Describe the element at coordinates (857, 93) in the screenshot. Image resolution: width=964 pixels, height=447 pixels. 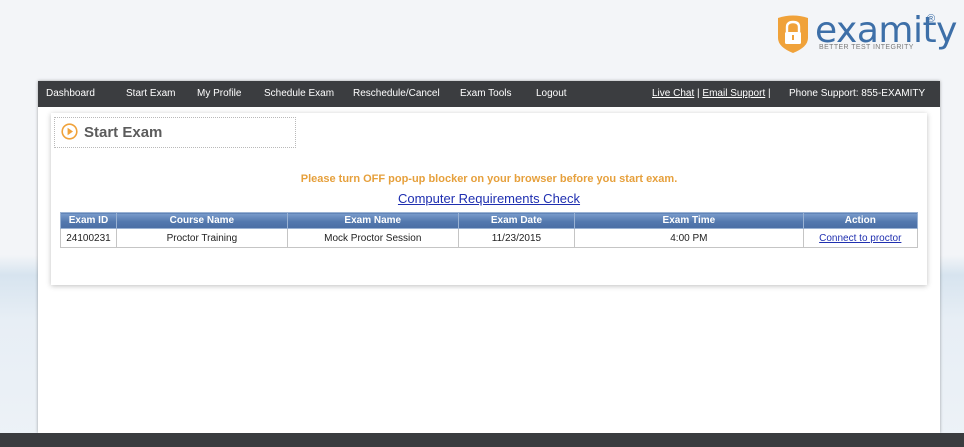
I see `phone-support-text: Phone Support: 855-EXAMITY` at that location.